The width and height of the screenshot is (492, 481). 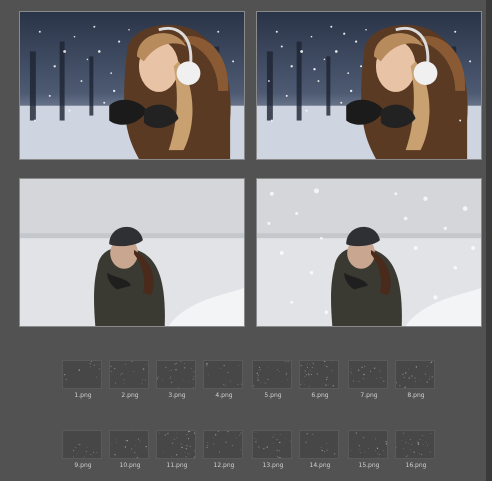 I want to click on file-thumbnail: 8.png, so click(x=417, y=383).